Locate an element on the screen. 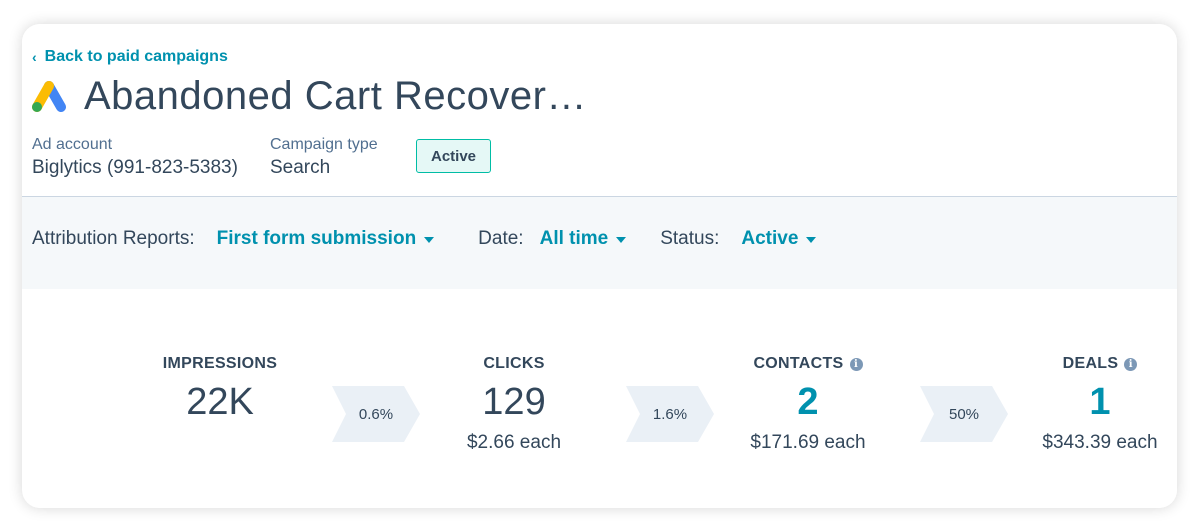  metric-value-link: 1 is located at coordinates (1088, 402).